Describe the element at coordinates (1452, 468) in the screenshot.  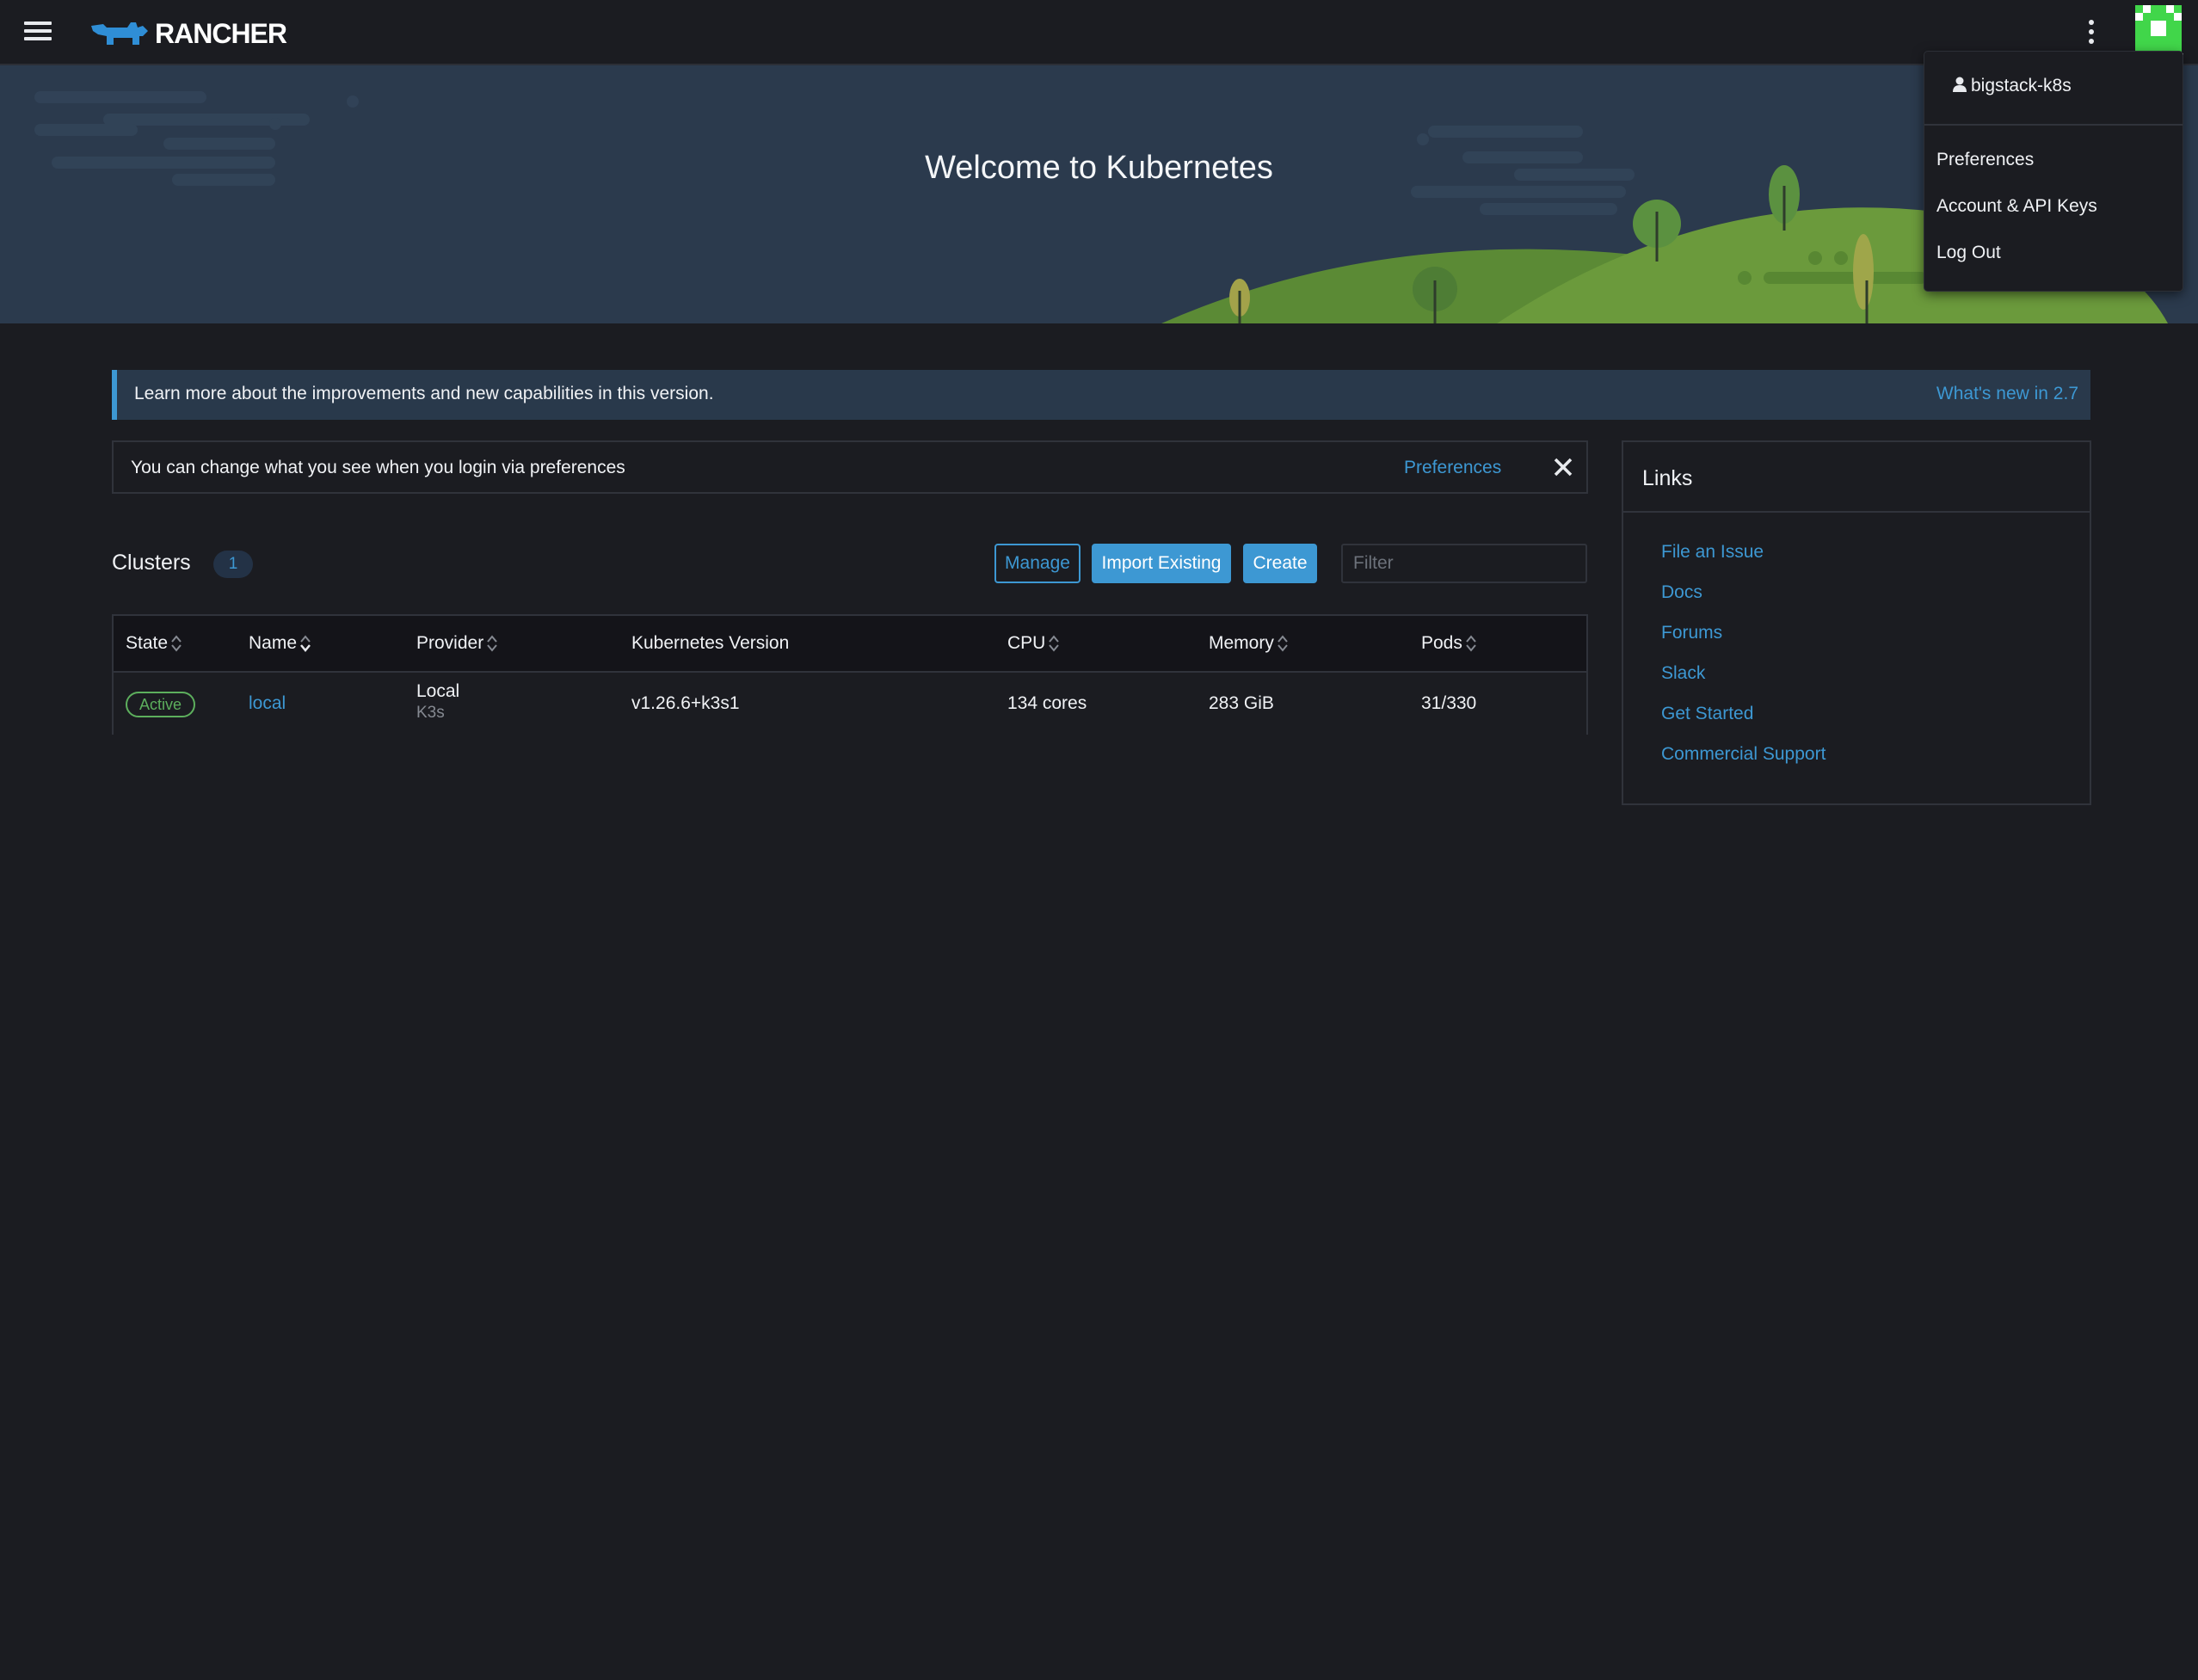
I see `preferences-link: Preferences` at that location.